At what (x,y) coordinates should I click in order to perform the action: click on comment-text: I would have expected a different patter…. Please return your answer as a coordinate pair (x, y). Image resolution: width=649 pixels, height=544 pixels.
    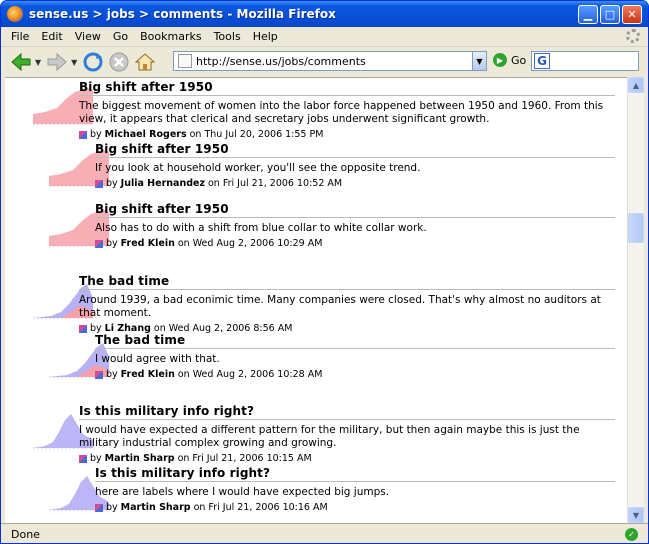
    Looking at the image, I should click on (329, 436).